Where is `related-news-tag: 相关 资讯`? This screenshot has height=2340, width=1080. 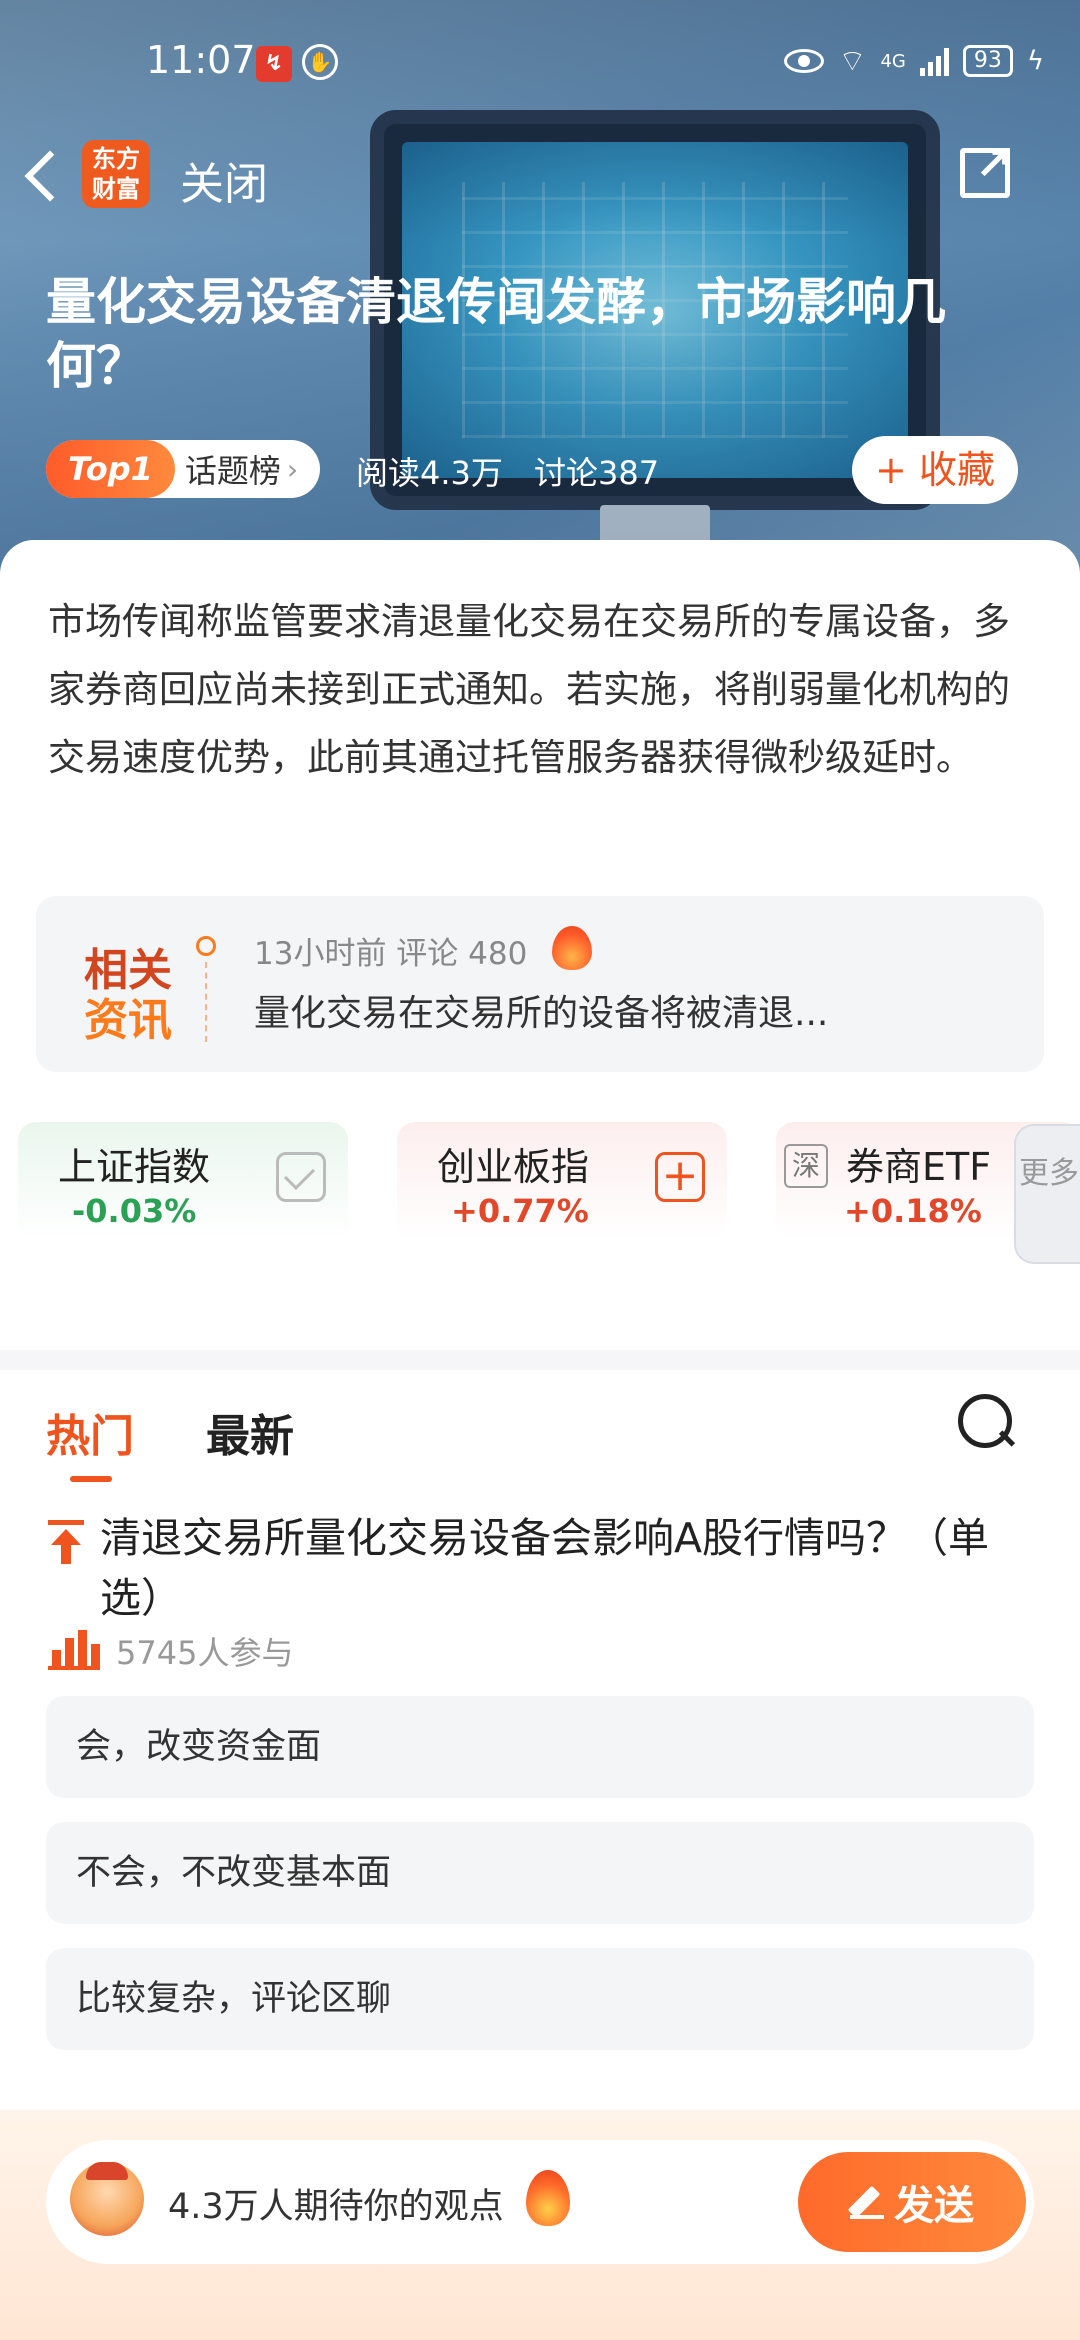 related-news-tag: 相关 资讯 is located at coordinates (128, 995).